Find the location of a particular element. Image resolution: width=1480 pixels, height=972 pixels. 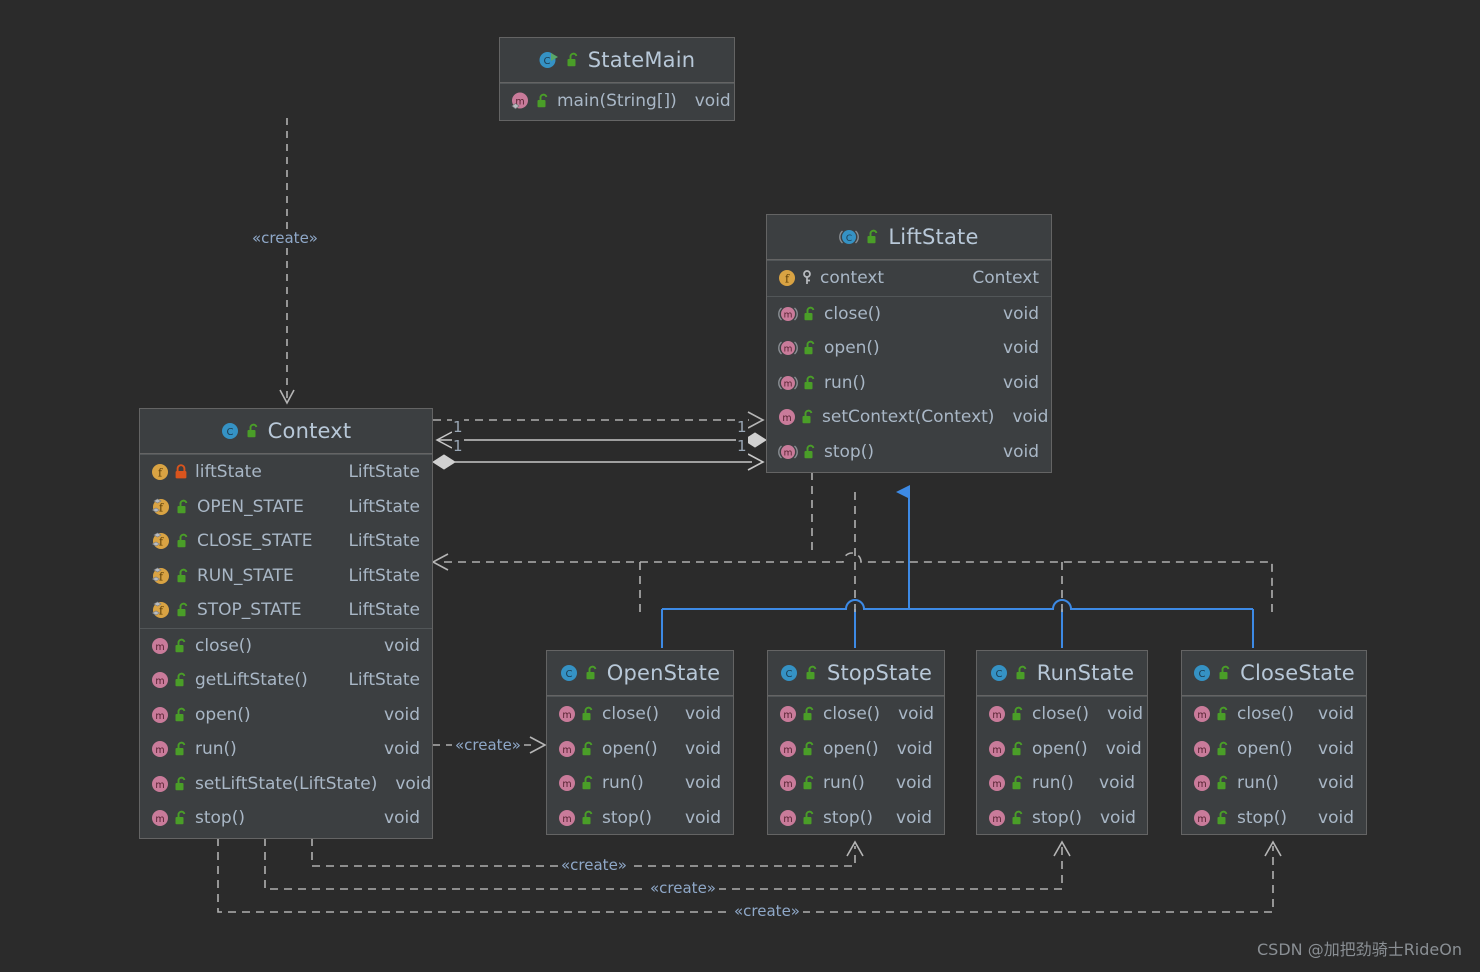

class-header-openstate: C OpenState is located at coordinates (640, 673).